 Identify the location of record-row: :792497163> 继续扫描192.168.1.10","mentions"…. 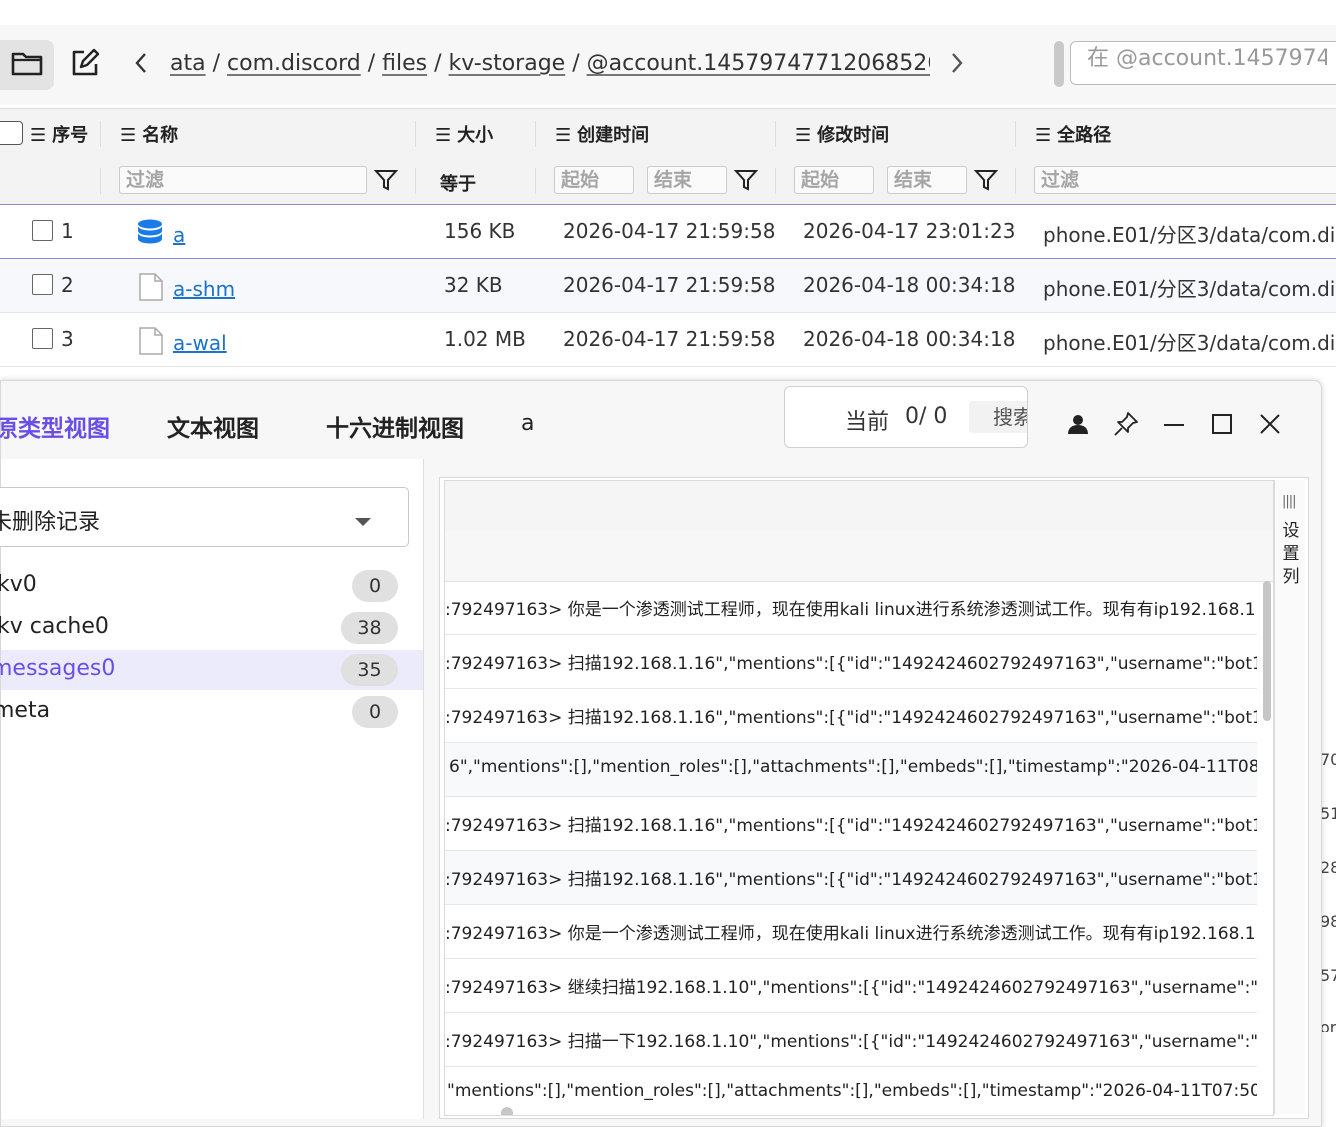
(851, 986).